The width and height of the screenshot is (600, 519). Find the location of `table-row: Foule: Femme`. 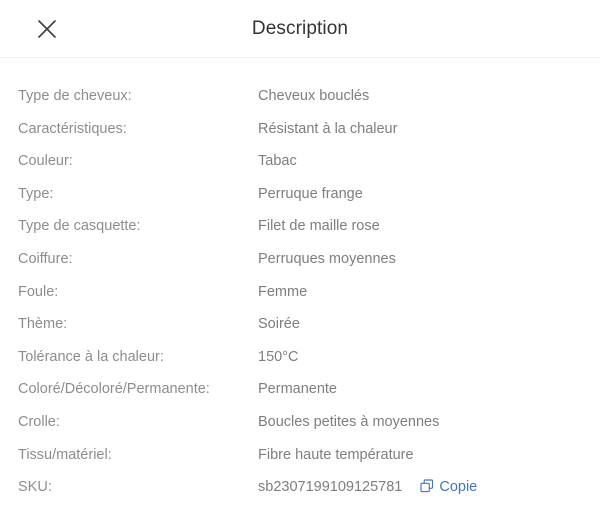

table-row: Foule: Femme is located at coordinates (300, 292).